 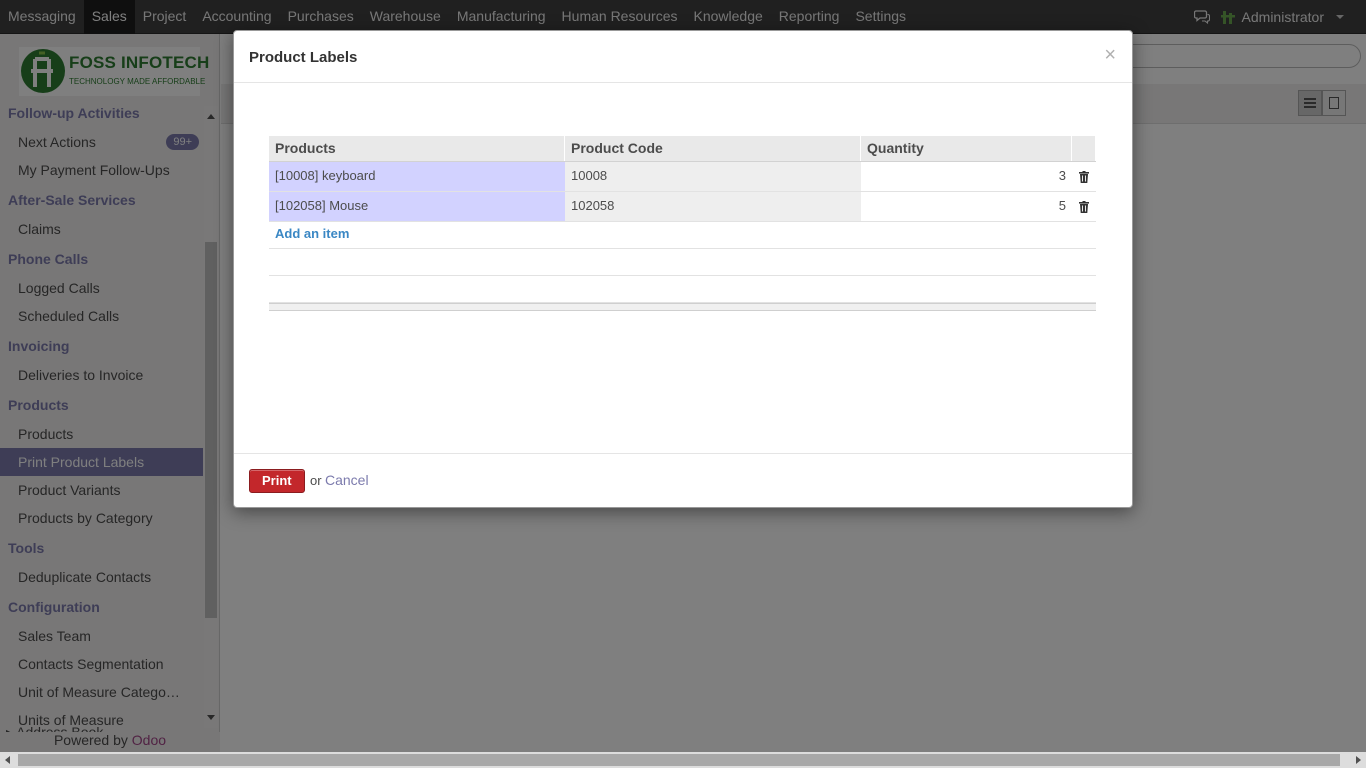 I want to click on table-footer, so click(x=682, y=307).